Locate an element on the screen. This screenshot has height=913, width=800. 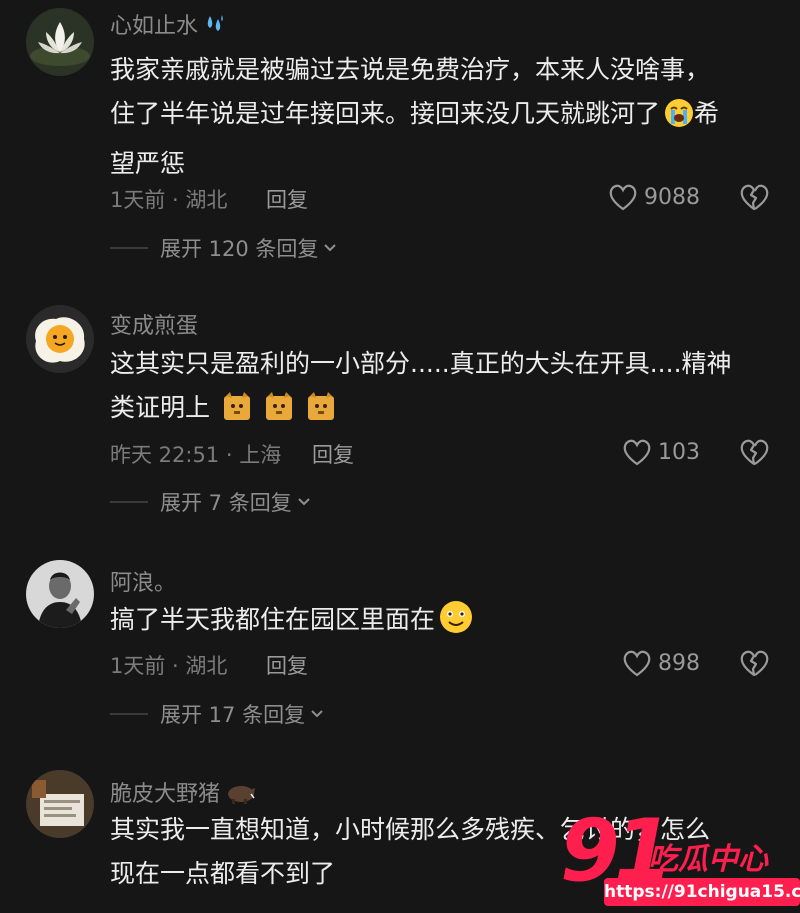
username: 阿浪。 is located at coordinates (143, 581).